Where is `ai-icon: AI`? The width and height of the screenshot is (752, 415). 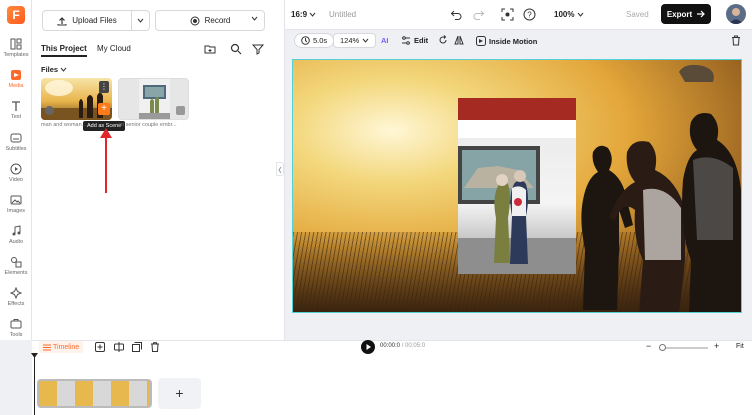 ai-icon: AI is located at coordinates (385, 40).